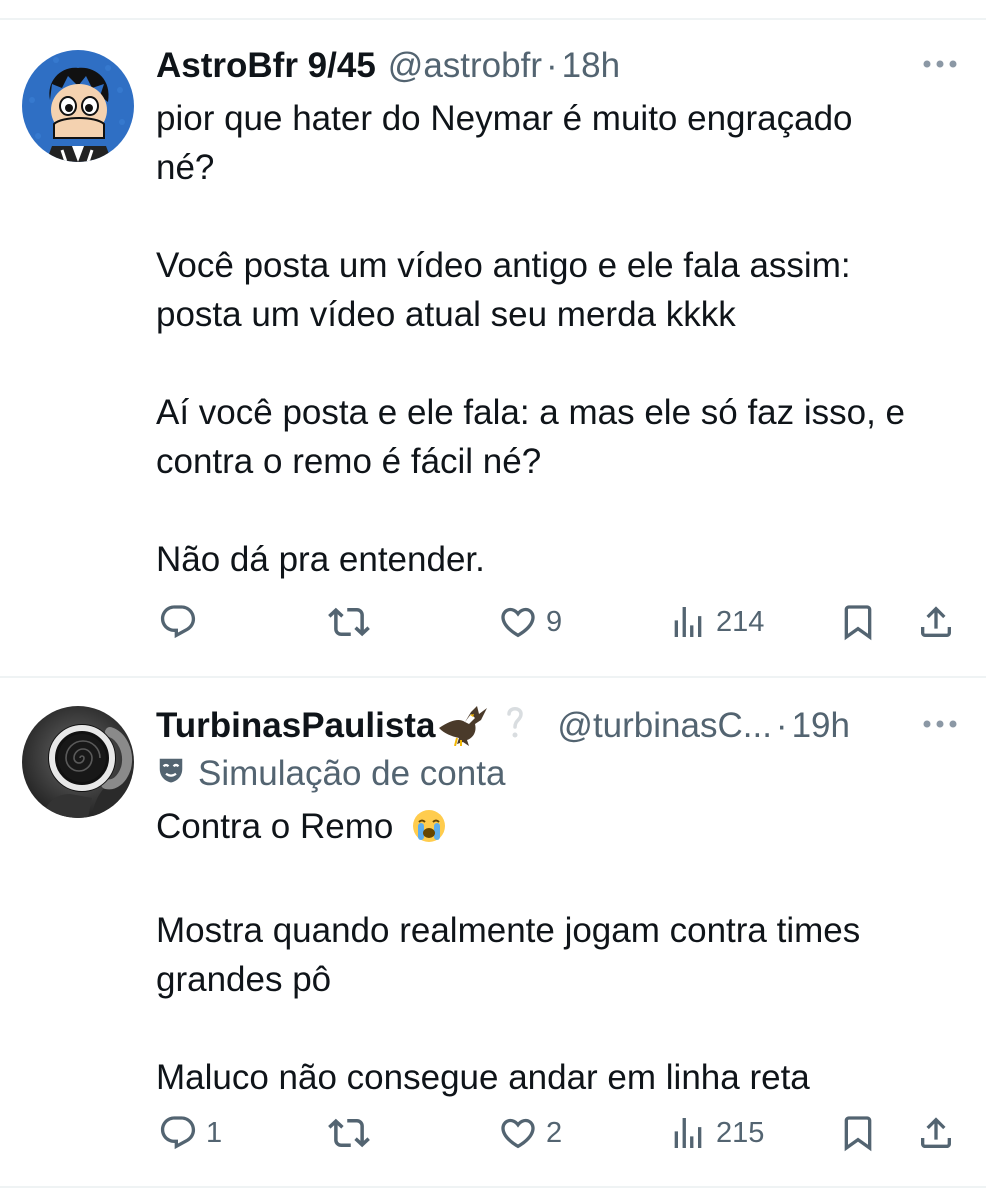 The image size is (986, 1200). I want to click on action-bar: 1 2 215, so click(493, 1133).